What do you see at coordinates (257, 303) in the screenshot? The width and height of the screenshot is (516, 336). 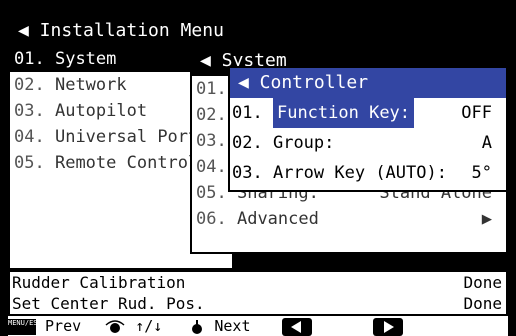 I see `status-row-set-center: Set Center Rud. Pos. Done` at bounding box center [257, 303].